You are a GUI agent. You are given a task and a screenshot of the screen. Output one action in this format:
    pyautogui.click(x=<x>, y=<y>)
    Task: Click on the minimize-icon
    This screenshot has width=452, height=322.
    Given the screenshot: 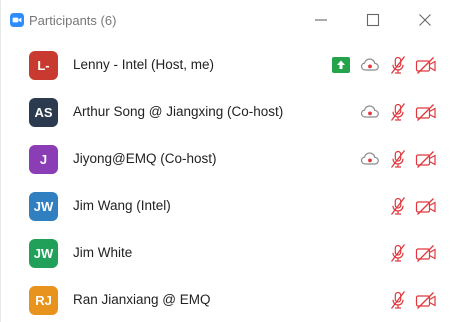 What is the action you would take?
    pyautogui.click(x=321, y=20)
    